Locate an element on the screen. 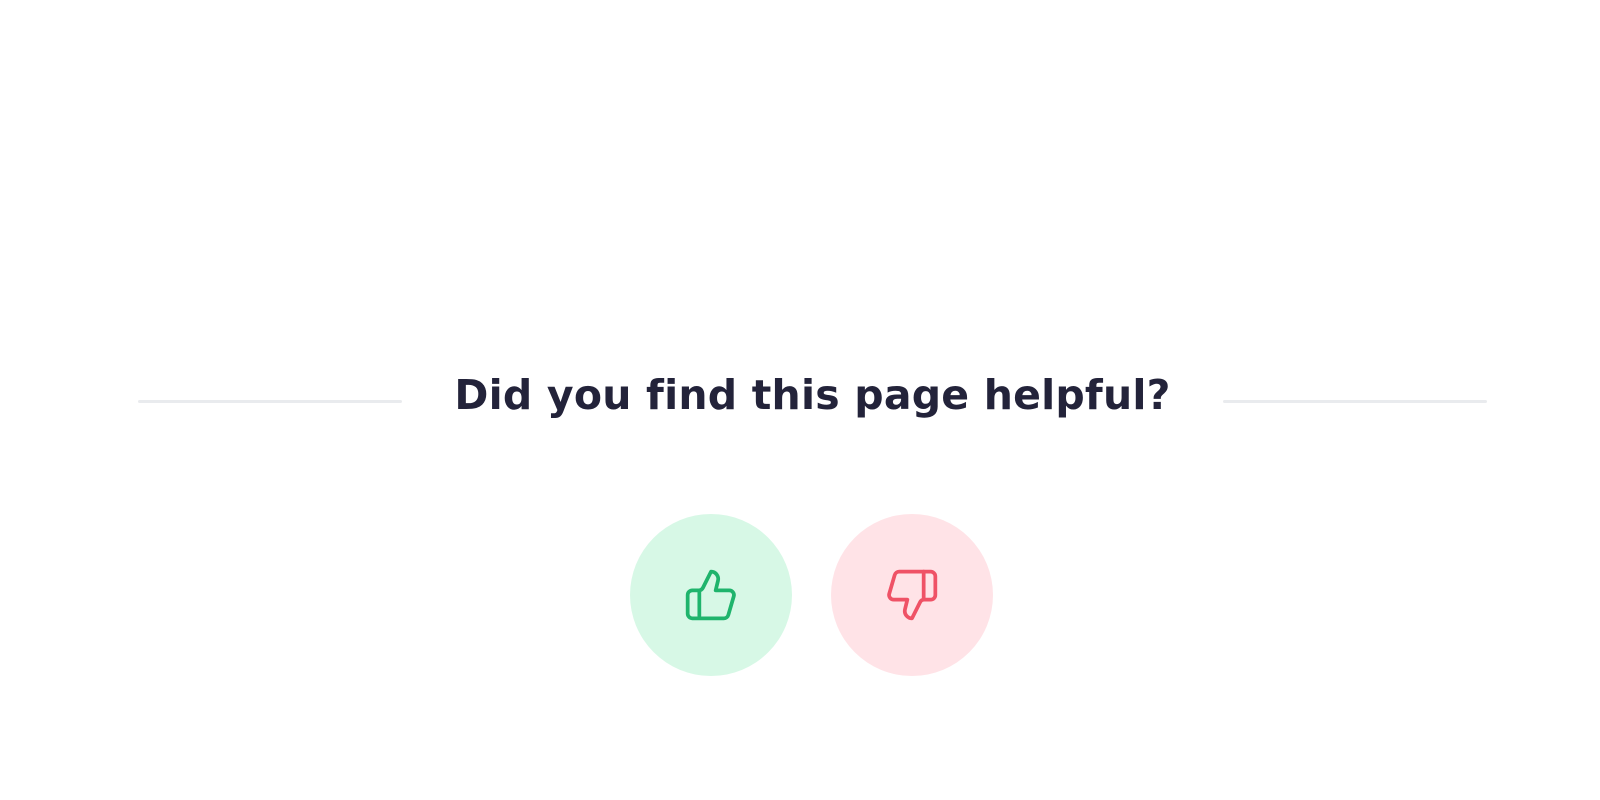  thumbs-up-icon is located at coordinates (710, 595).